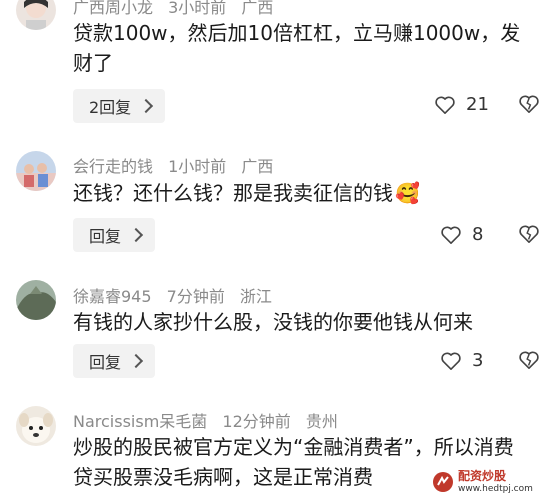 This screenshot has height=500, width=549. I want to click on timestamp: 12分钟前, so click(256, 421).